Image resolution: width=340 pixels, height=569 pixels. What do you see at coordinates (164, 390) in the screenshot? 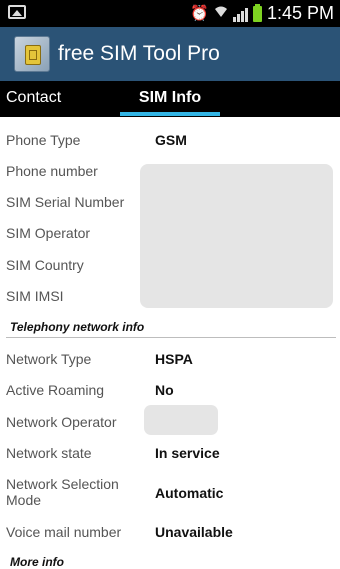
I see `value-active-roaming: No` at bounding box center [164, 390].